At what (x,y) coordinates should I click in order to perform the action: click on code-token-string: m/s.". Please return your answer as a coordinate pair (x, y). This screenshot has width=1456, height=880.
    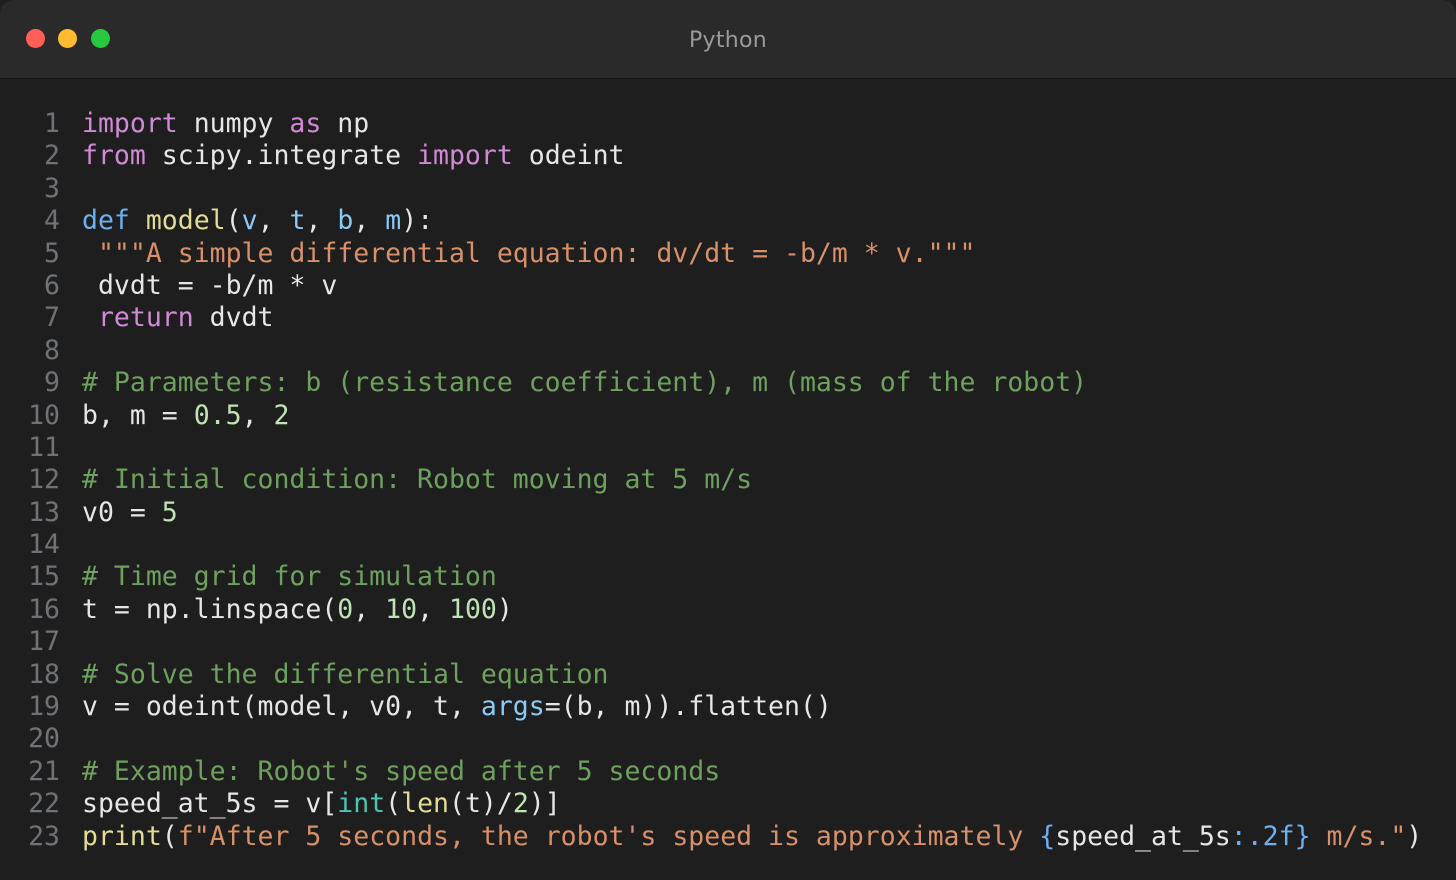
    Looking at the image, I should click on (1358, 836).